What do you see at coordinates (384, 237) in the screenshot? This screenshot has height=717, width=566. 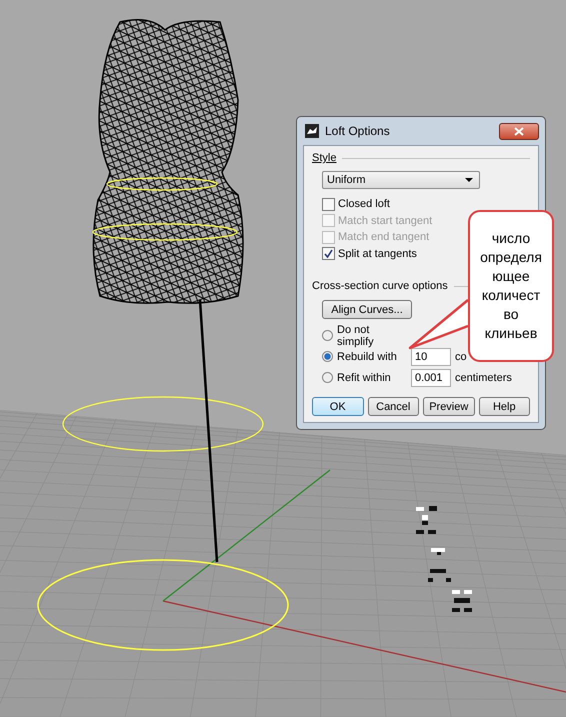 I see `checkbox-label: Match end tangent` at bounding box center [384, 237].